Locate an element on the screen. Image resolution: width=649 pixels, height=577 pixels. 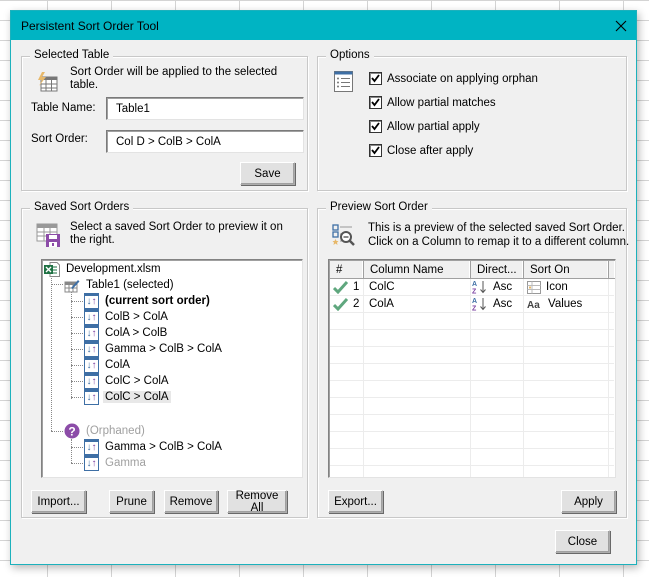
associate-orphan-checkbox is located at coordinates (375, 78).